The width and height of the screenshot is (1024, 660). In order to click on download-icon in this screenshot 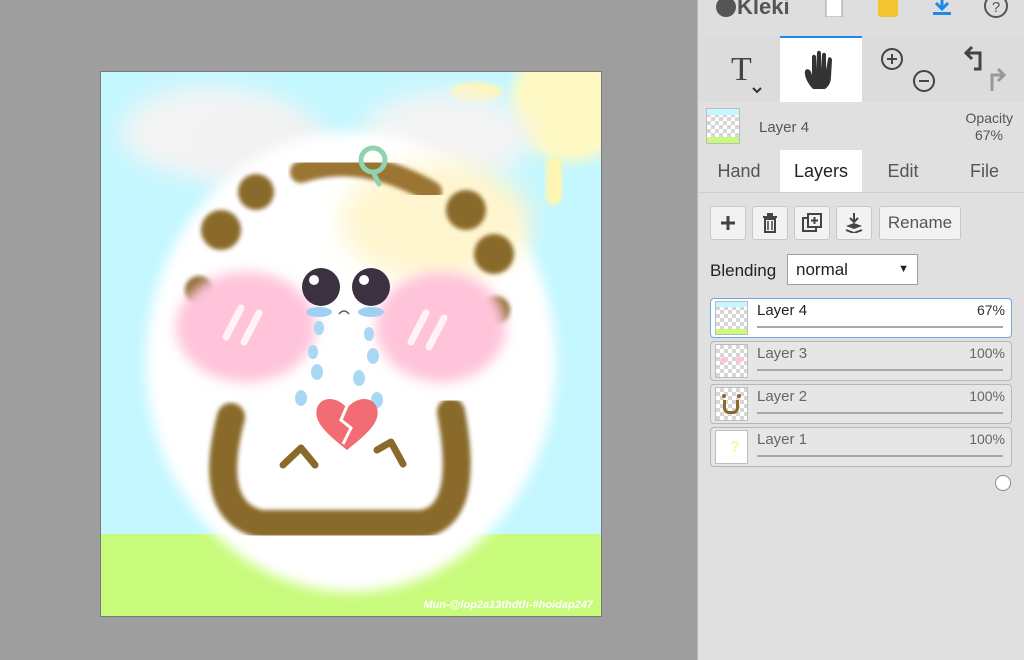, I will do `click(942, 7)`.